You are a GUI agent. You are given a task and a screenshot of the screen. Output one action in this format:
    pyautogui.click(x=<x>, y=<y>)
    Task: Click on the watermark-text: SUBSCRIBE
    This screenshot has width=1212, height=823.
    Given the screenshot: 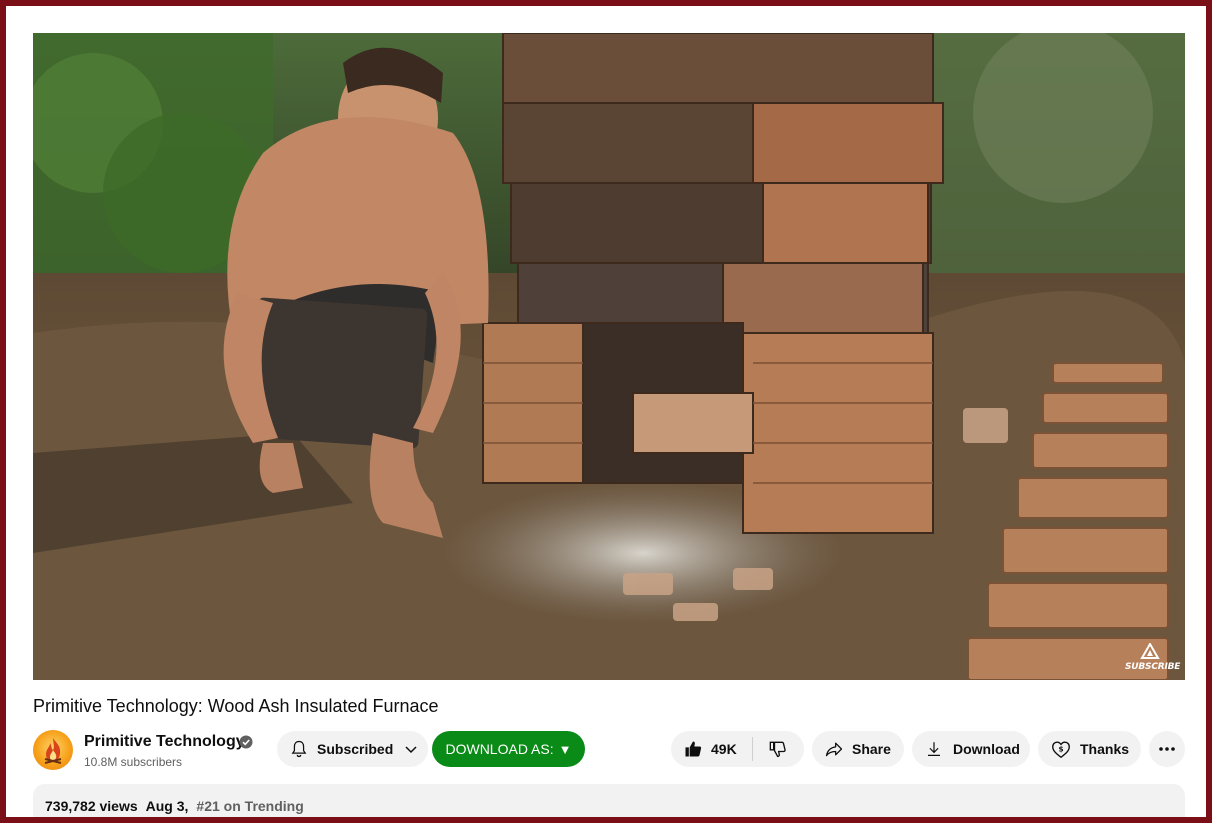 What is the action you would take?
    pyautogui.click(x=1153, y=667)
    